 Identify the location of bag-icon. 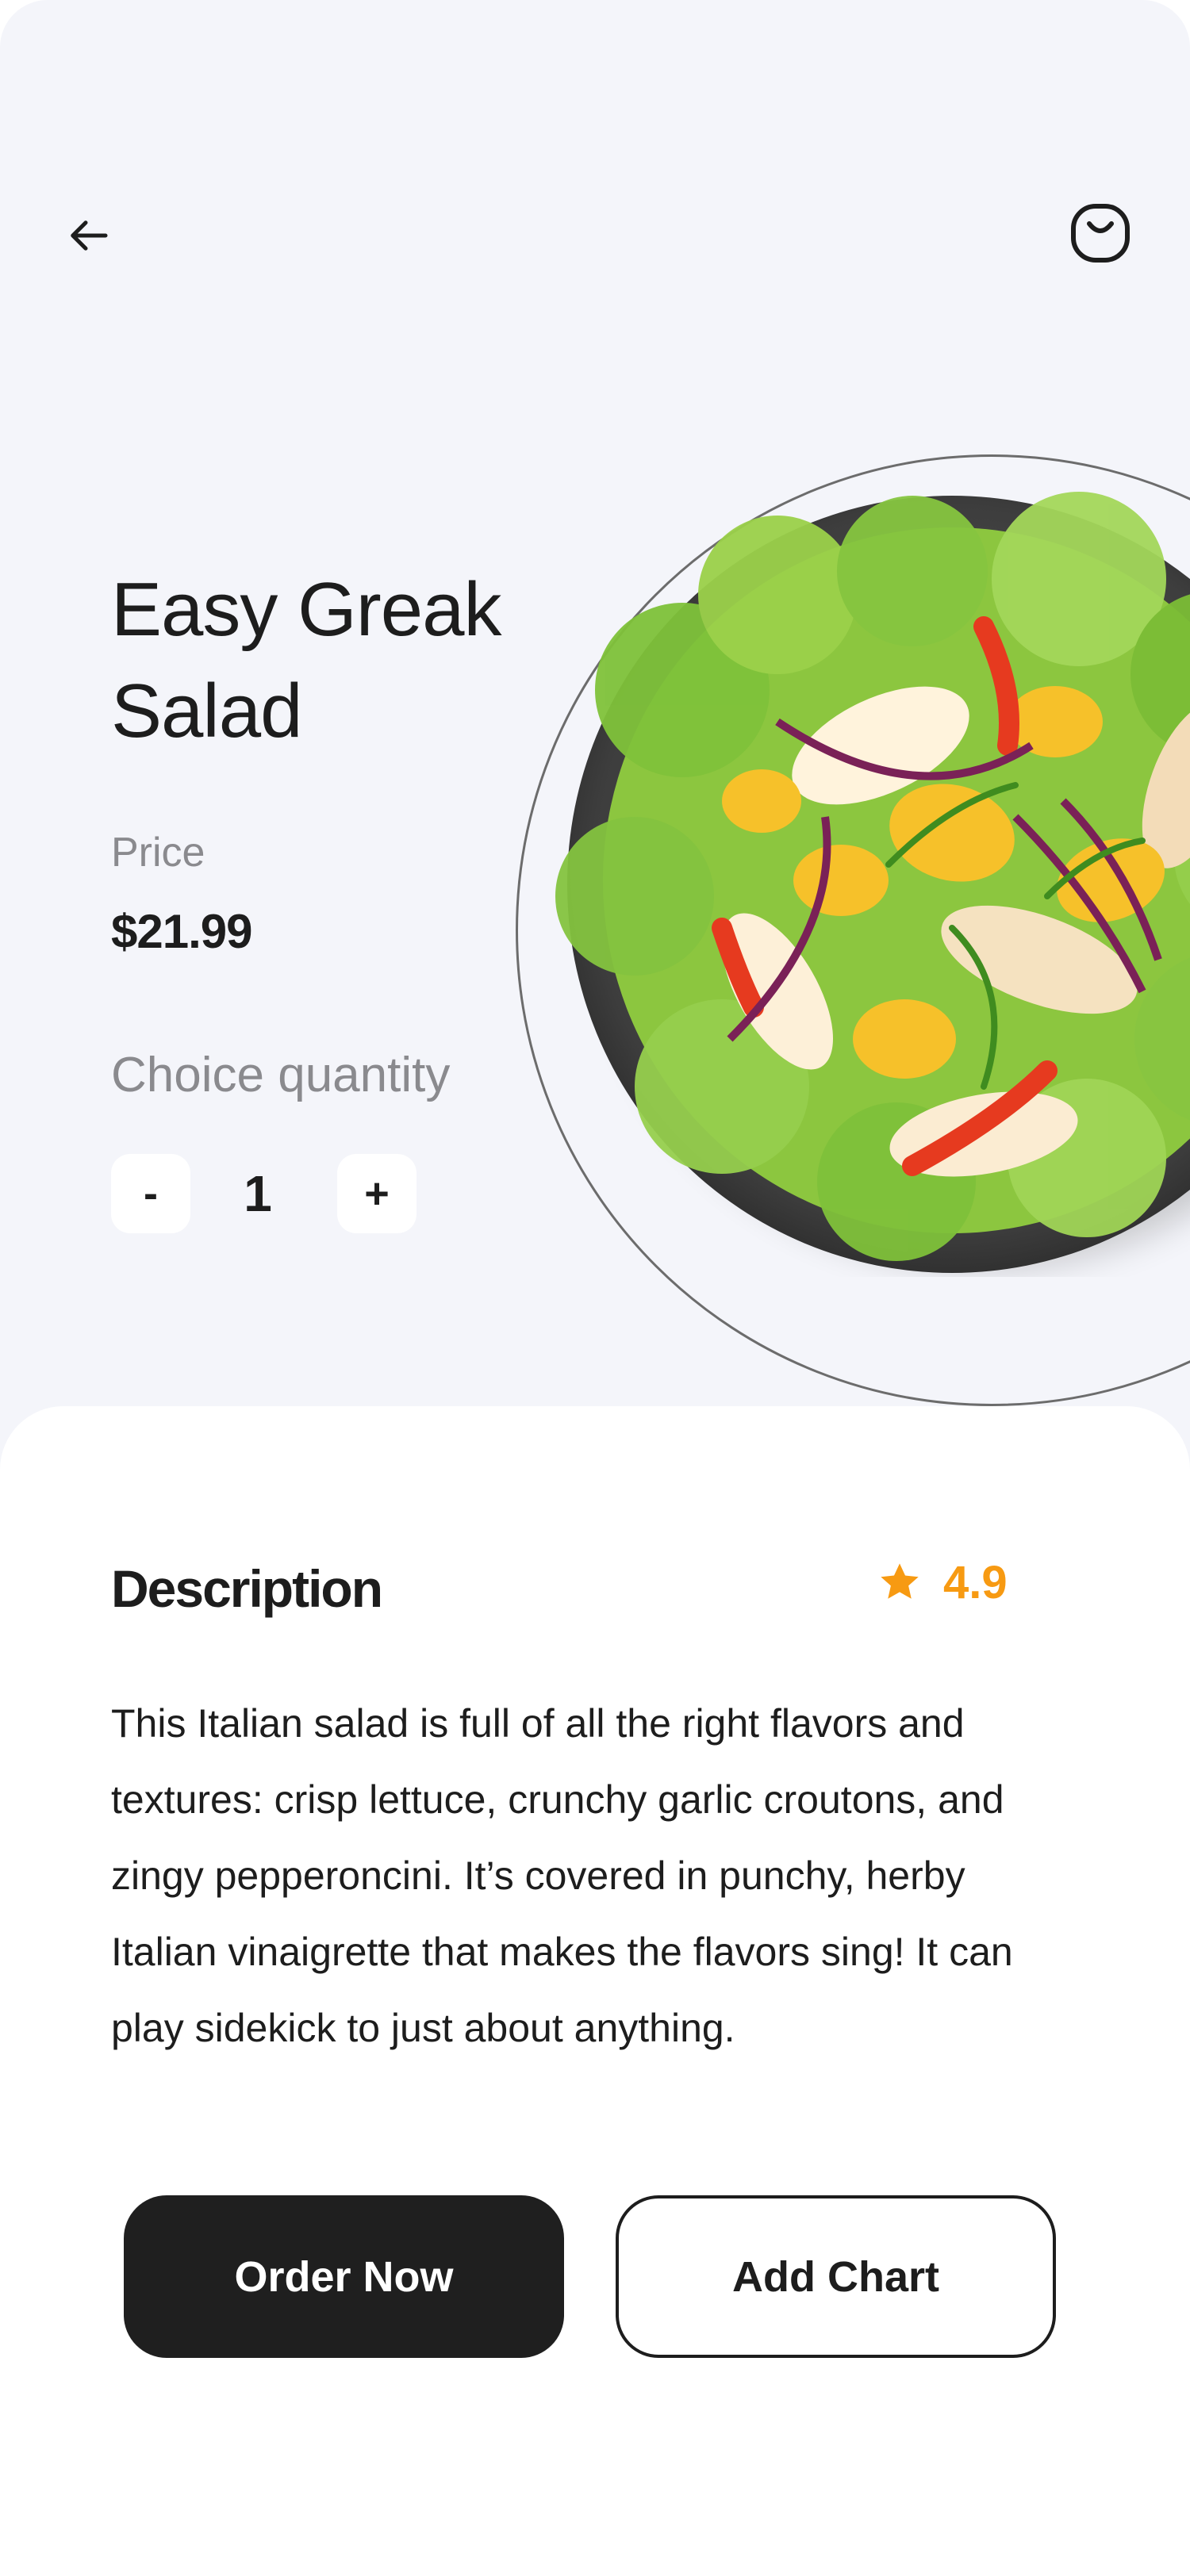
(1100, 233).